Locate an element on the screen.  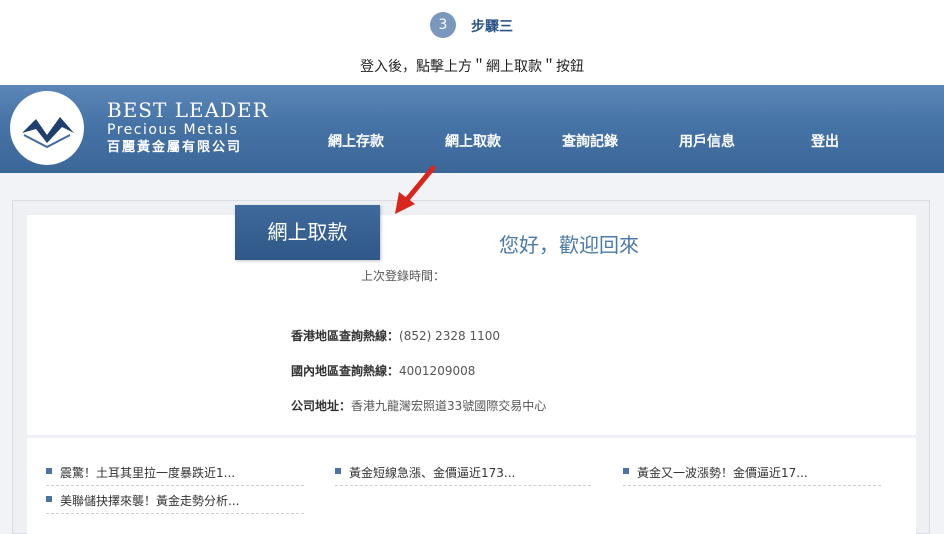
hk-hotline: 香港地區查詢熱線：(852) 2328 1100 is located at coordinates (395, 335).